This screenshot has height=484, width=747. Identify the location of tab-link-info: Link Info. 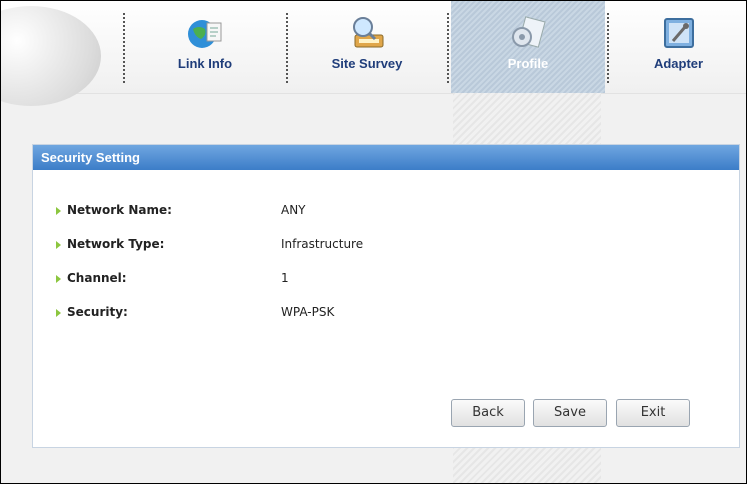
(205, 47).